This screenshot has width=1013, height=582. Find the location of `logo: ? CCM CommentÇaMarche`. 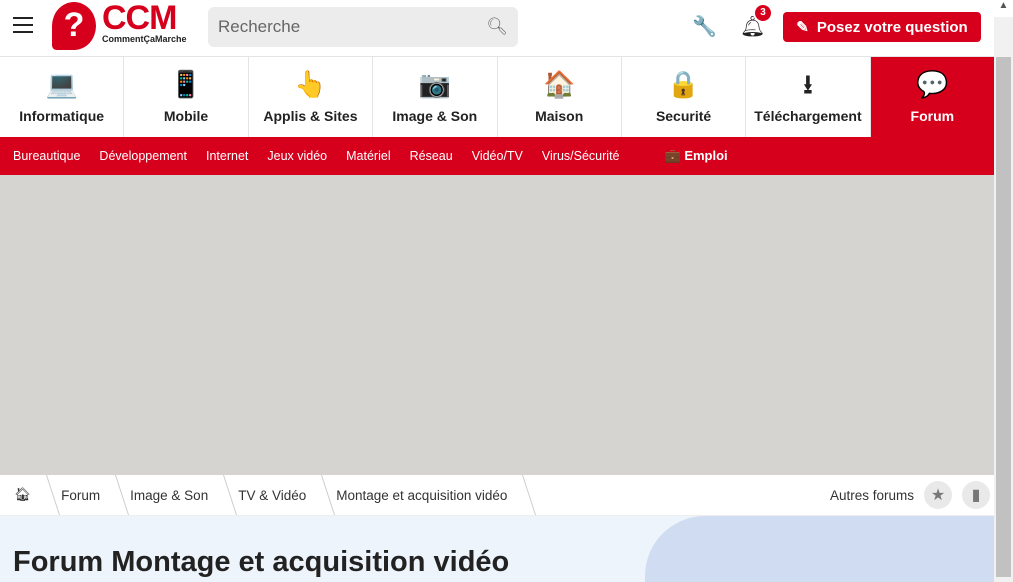

logo: ? CCM CommentÇaMarche is located at coordinates (119, 25).